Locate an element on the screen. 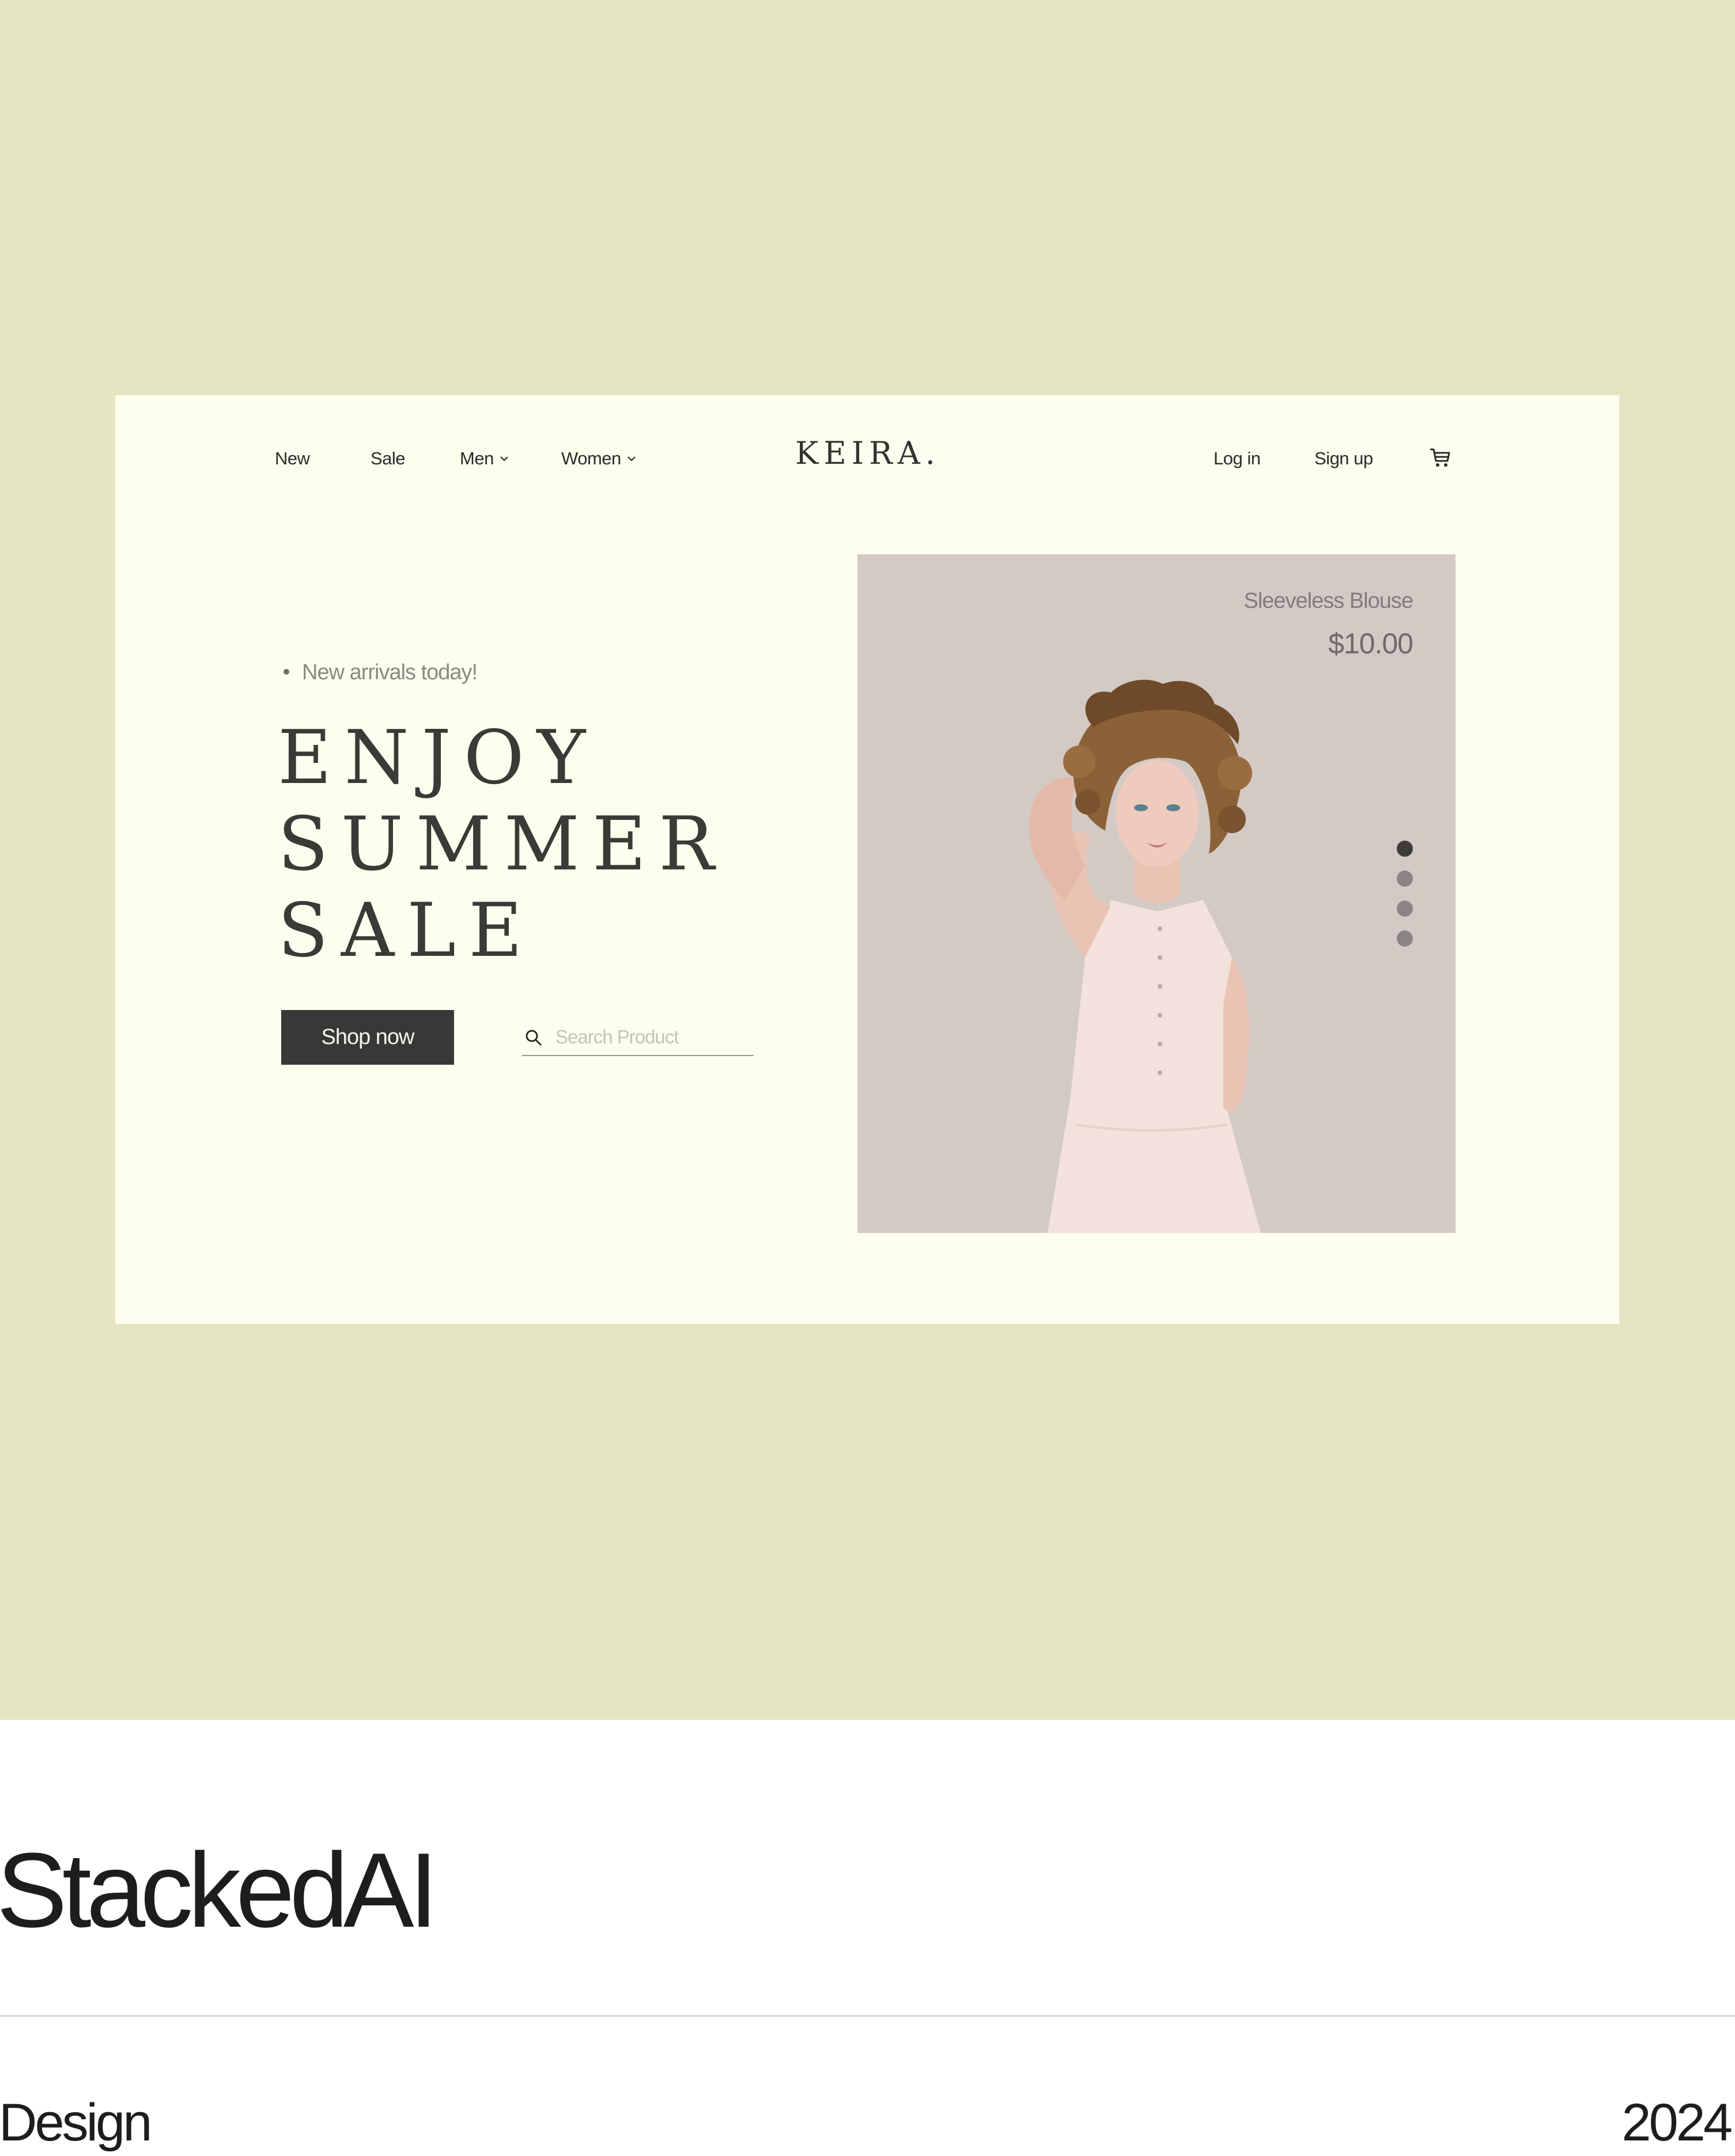 This screenshot has height=2156, width=1735. nav-item-men-label: Men is located at coordinates (477, 458).